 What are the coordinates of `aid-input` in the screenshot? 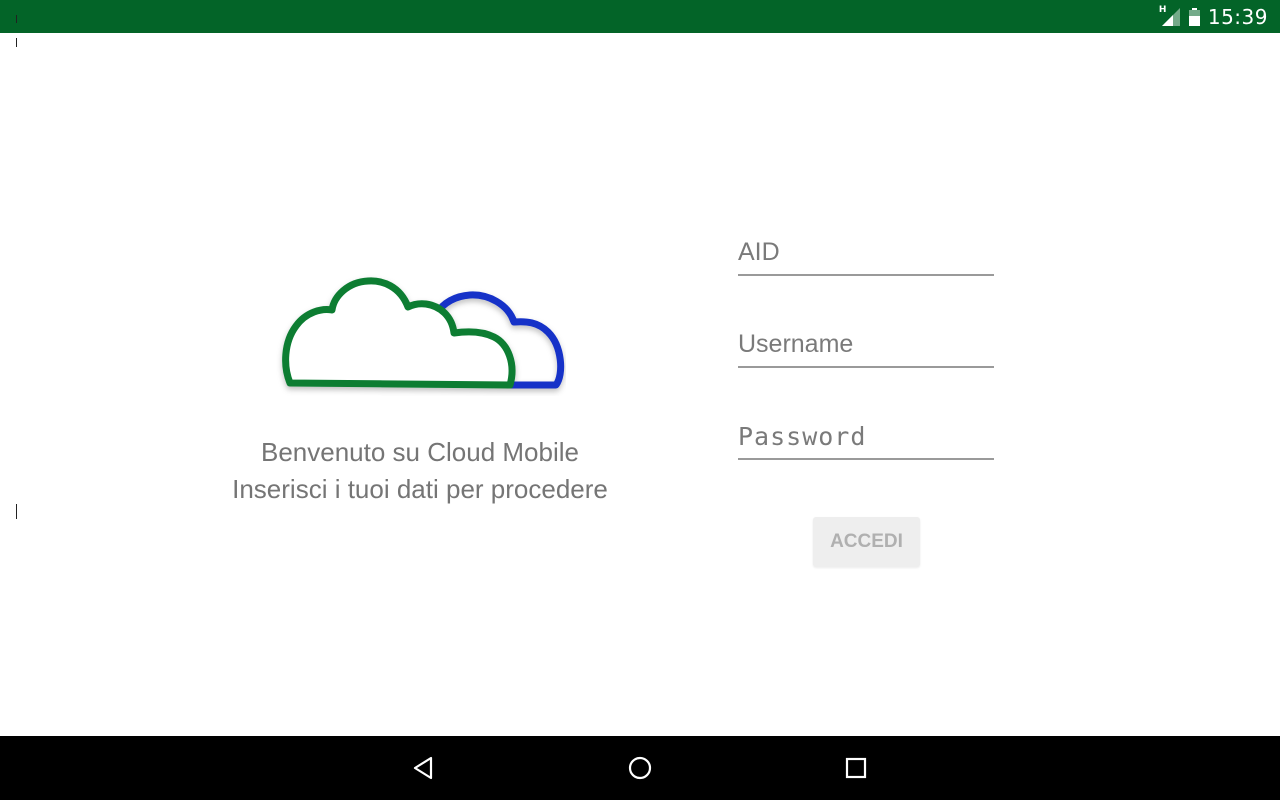 It's located at (866, 252).